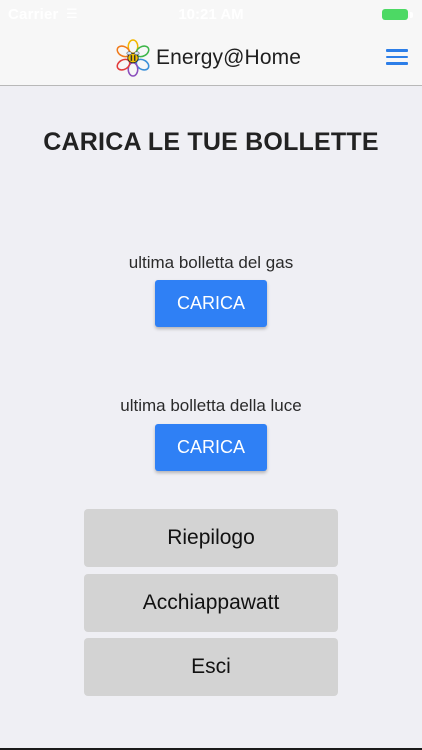 This screenshot has height=750, width=422. Describe the element at coordinates (211, 262) in the screenshot. I see `gas-bill-label: ultima bolletta del gas` at that location.